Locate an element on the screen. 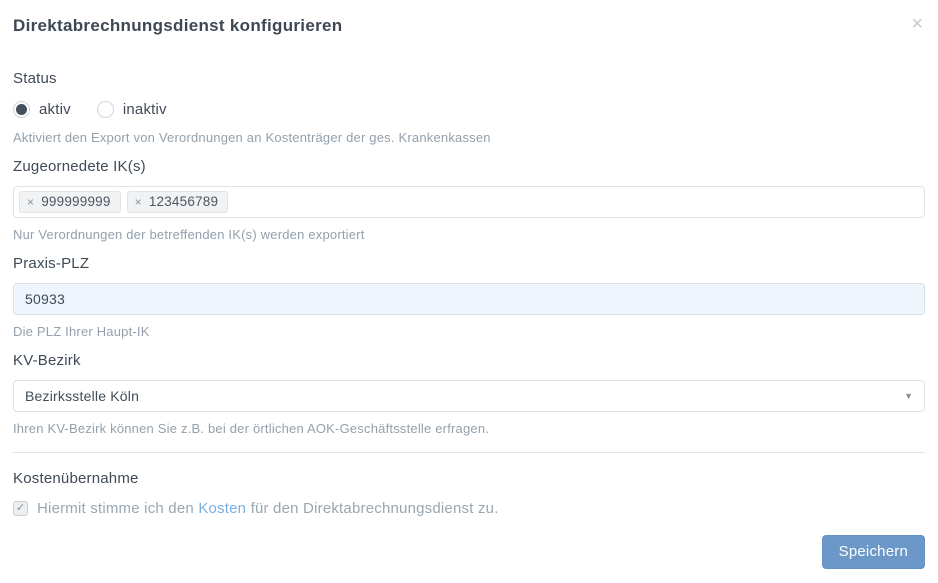  dialog-header: Direktabrechnungsdienst konfigurieren × is located at coordinates (469, 25).